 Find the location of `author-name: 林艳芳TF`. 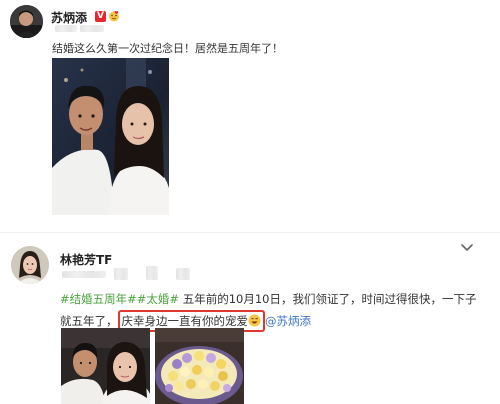

author-name: 林艳芳TF is located at coordinates (86, 259).